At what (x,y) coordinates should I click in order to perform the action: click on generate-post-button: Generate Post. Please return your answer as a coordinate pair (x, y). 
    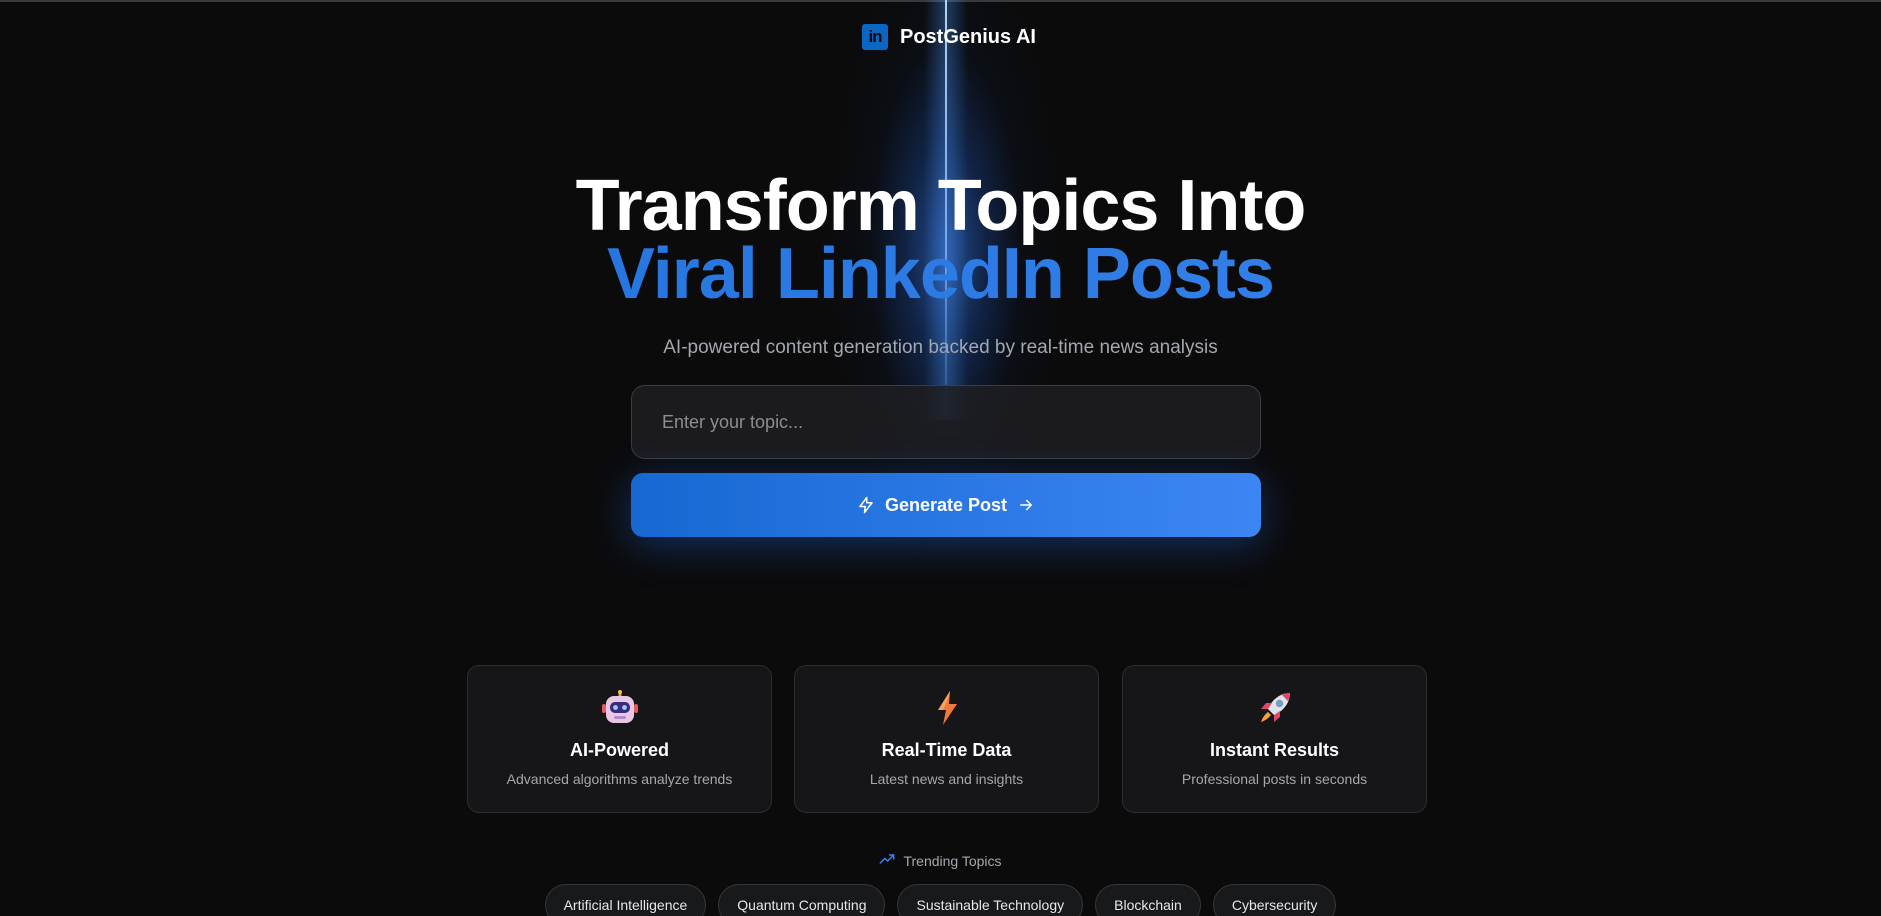
    Looking at the image, I should click on (946, 505).